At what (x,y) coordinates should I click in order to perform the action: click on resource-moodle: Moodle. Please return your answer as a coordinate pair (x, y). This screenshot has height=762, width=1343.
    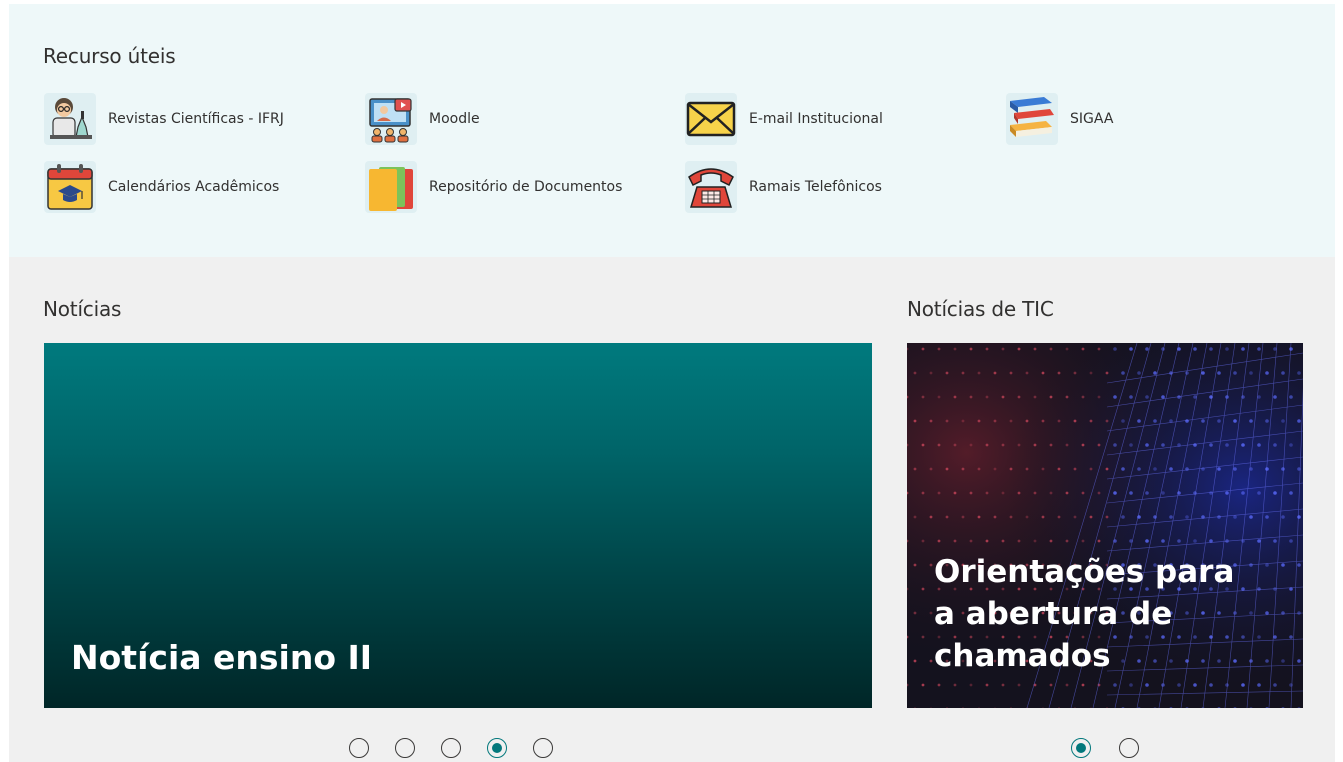
    Looking at the image, I should click on (422, 119).